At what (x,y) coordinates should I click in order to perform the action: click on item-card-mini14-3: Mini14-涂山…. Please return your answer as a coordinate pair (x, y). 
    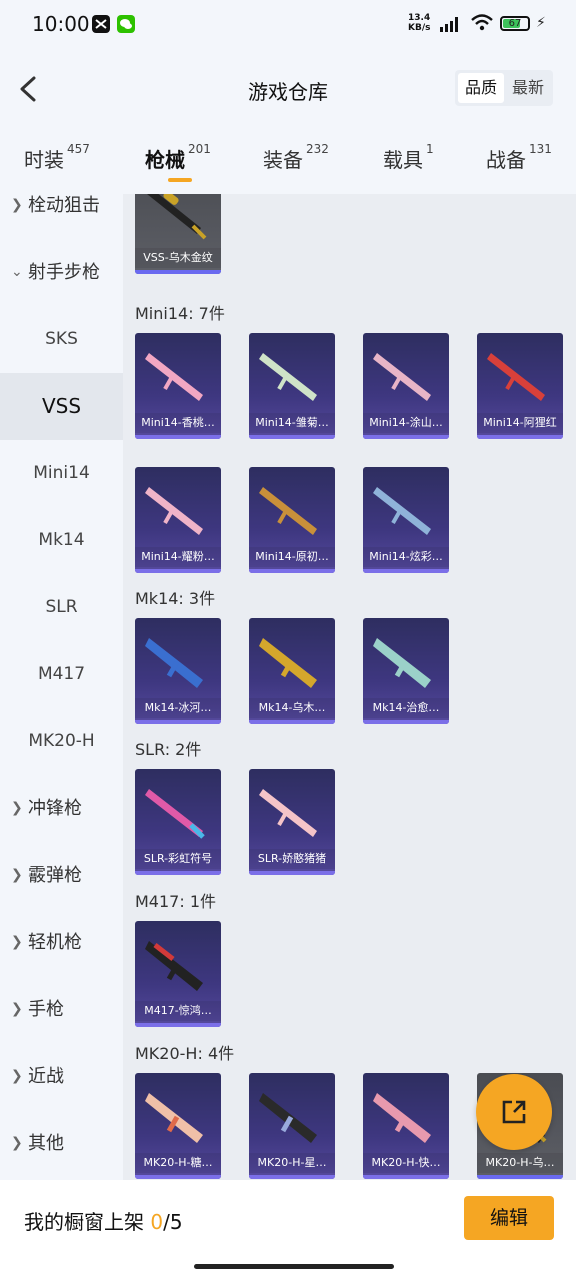
    Looking at the image, I should click on (406, 386).